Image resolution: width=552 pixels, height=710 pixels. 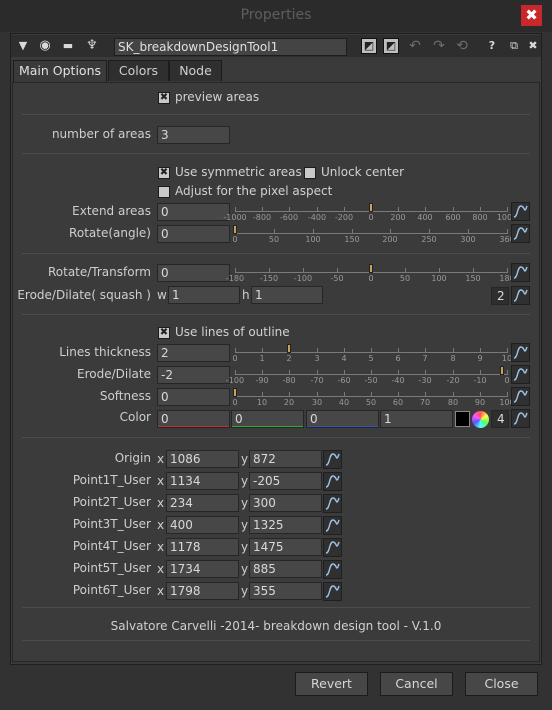 What do you see at coordinates (45, 46) in the screenshot?
I see `circle-icon: ◉` at bounding box center [45, 46].